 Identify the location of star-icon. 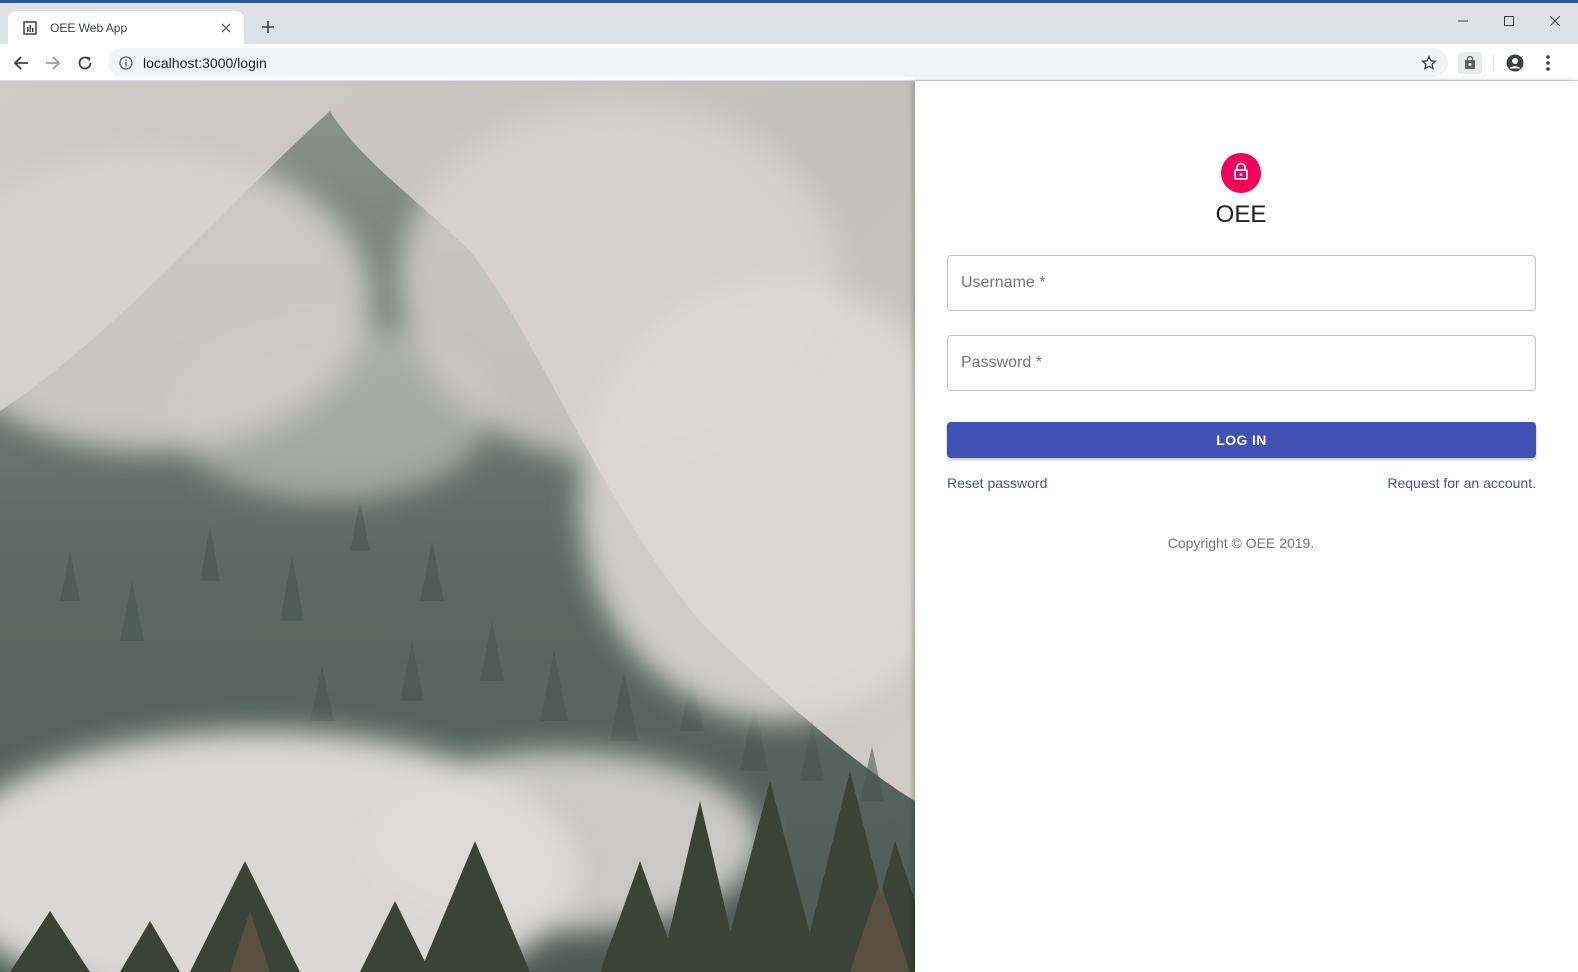
(1429, 63).